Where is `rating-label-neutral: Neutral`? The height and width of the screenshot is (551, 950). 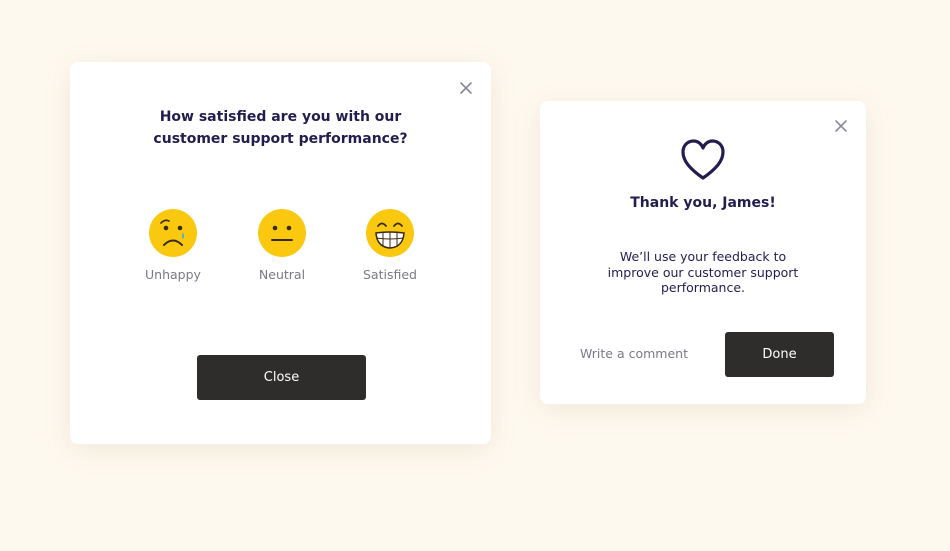
rating-label-neutral: Neutral is located at coordinates (282, 274).